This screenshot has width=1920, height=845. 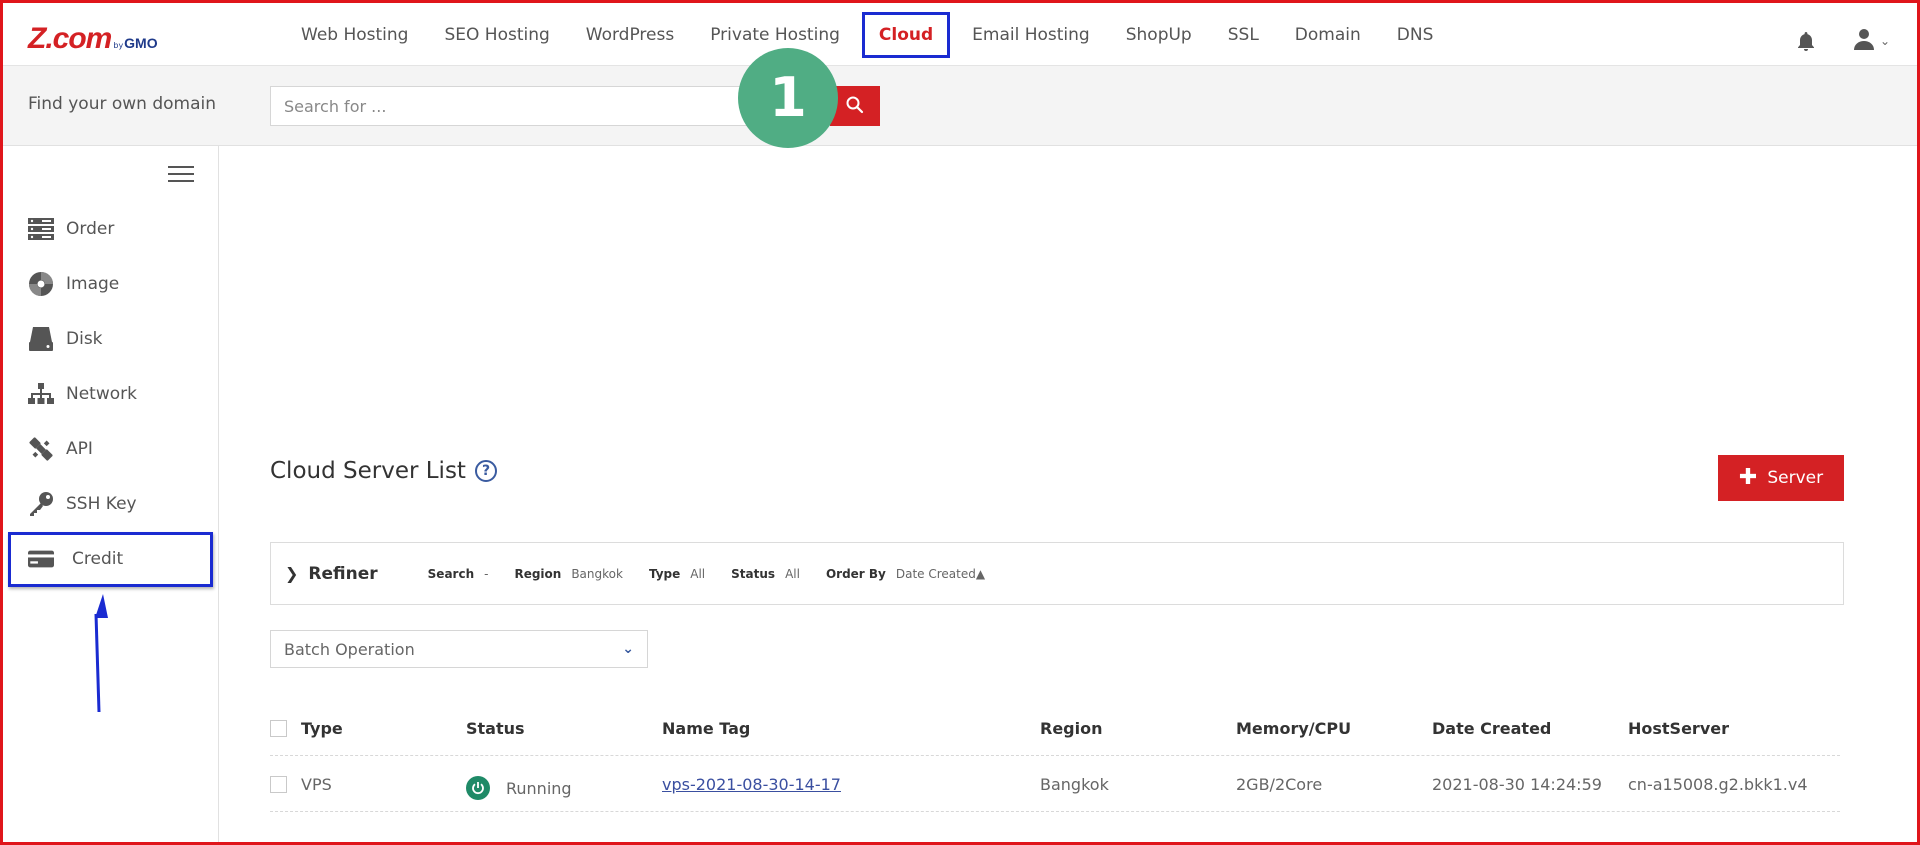 I want to click on page-title: Cloud Server List, so click(x=368, y=471).